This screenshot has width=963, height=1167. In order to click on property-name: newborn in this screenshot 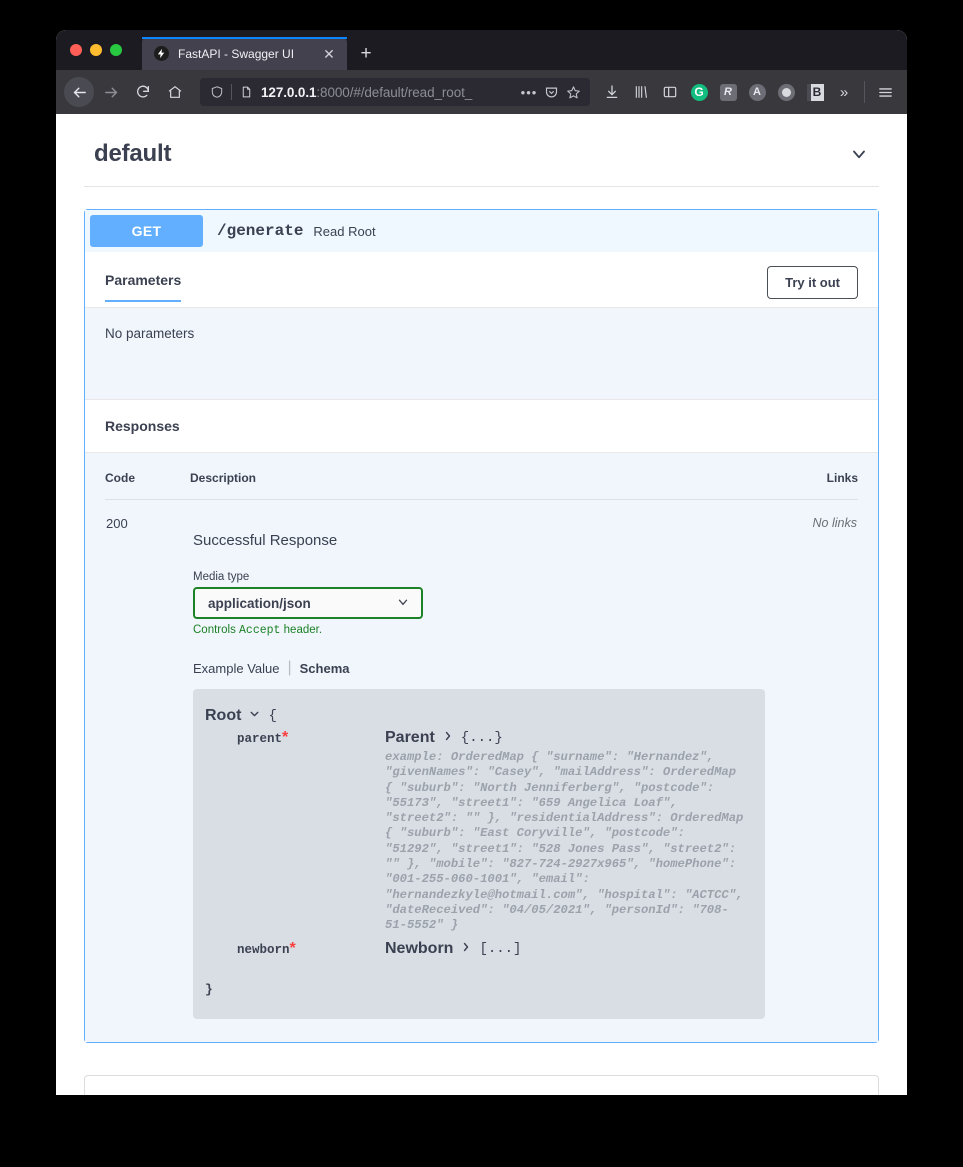, I will do `click(263, 949)`.